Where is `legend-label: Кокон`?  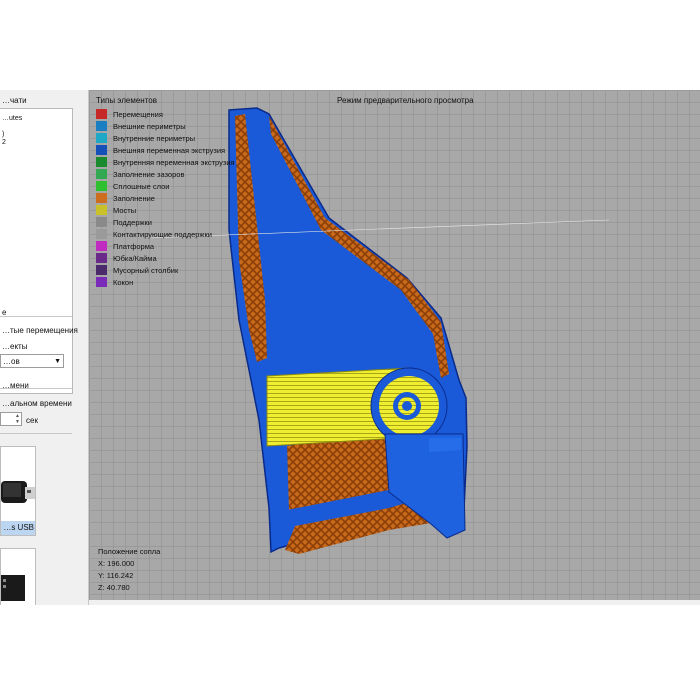
legend-label: Кокон is located at coordinates (123, 282).